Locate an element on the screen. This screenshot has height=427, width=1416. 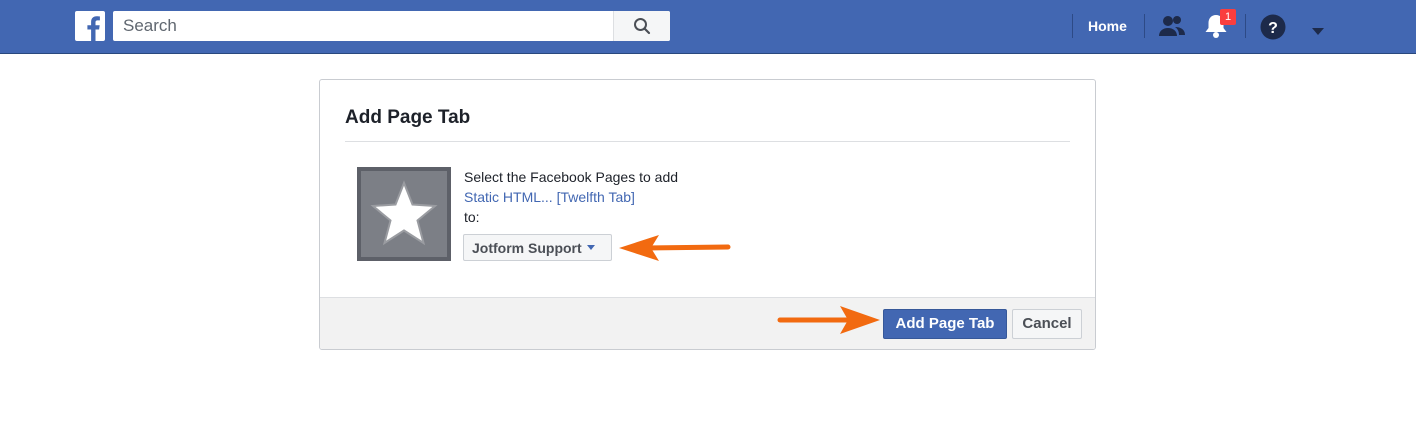
top-navigation-bar: Home 1 ? is located at coordinates (708, 27).